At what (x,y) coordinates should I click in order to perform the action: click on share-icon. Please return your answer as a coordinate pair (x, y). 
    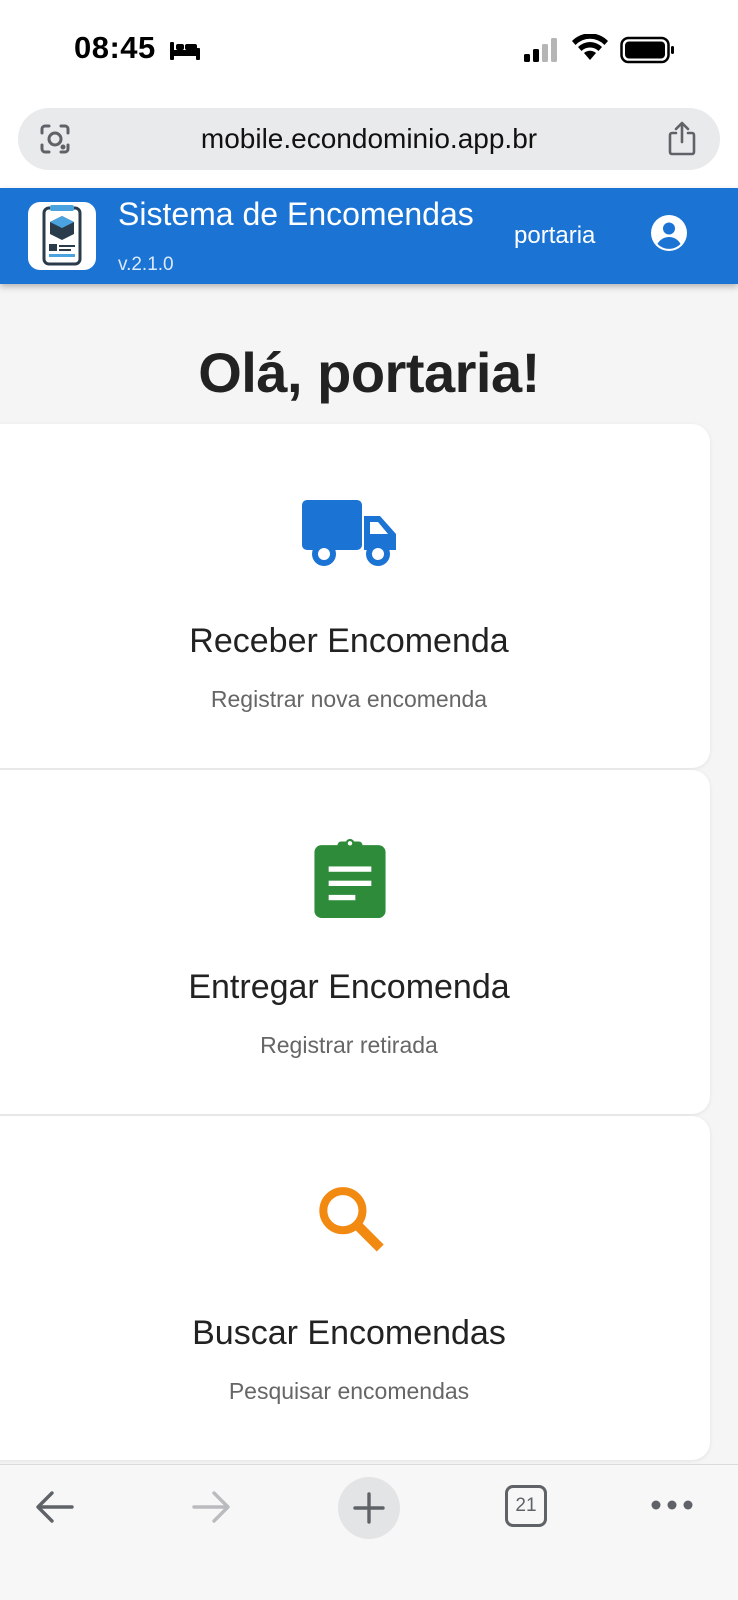
    Looking at the image, I should click on (682, 138).